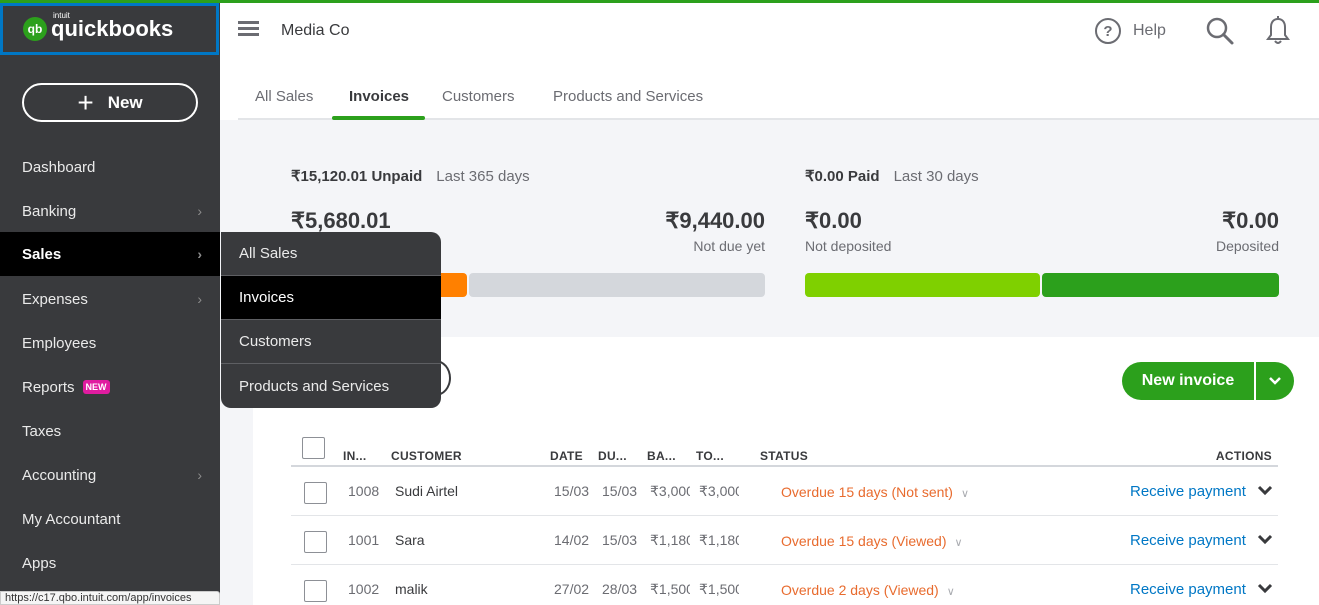  What do you see at coordinates (1220, 31) in the screenshot?
I see `search-icon` at bounding box center [1220, 31].